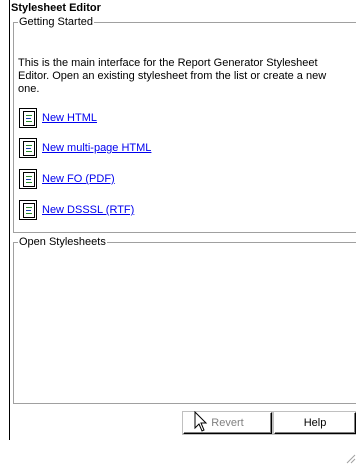 Image resolution: width=356 pixels, height=464 pixels. I want to click on revert-button-label: Revert, so click(227, 423).